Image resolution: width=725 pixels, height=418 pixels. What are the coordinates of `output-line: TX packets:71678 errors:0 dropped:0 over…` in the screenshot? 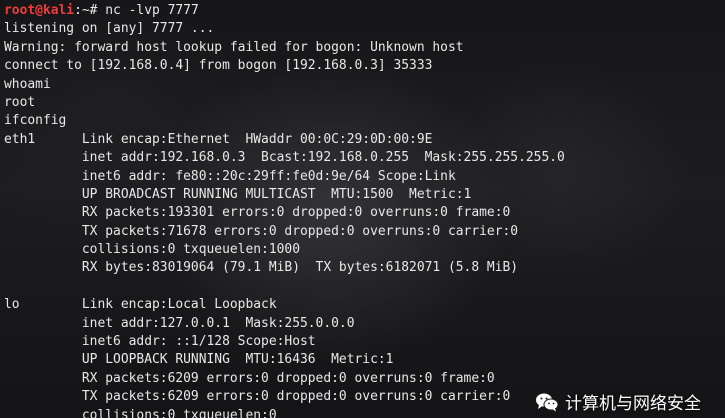 It's located at (261, 231).